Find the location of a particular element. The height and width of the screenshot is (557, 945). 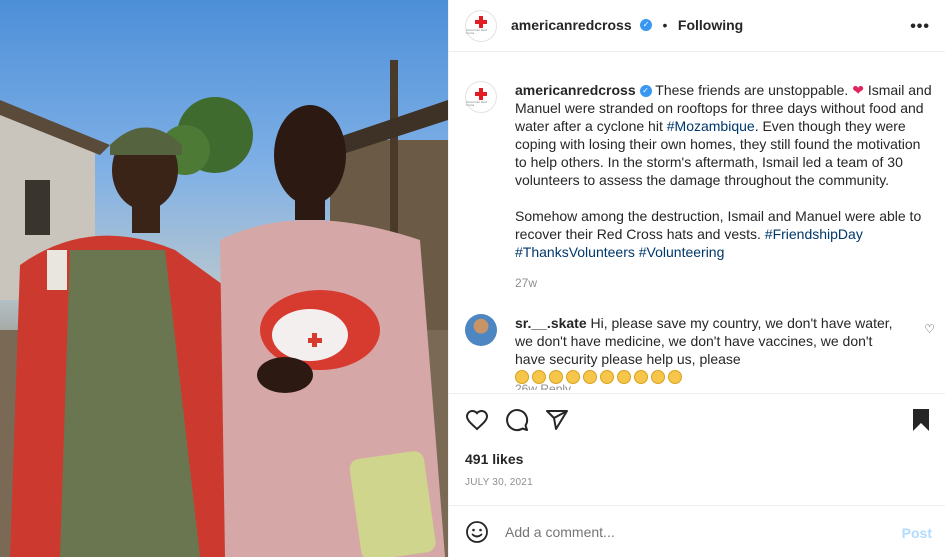

hashtag-volunteering: #Volunteering is located at coordinates (682, 252).